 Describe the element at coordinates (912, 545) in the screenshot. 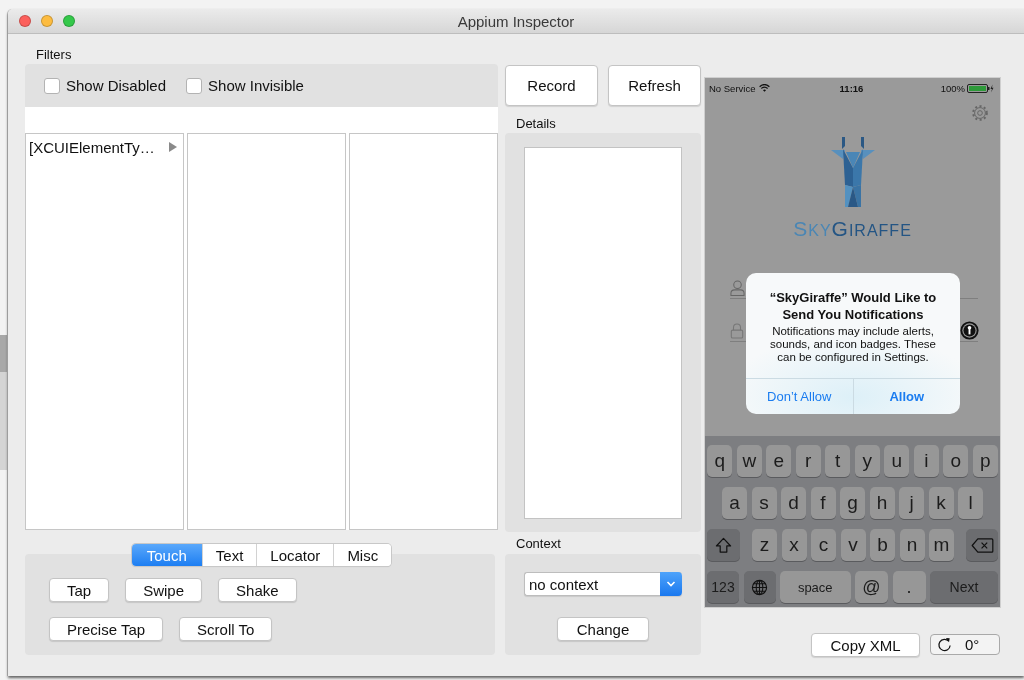

I see `keyboard-key: n` at that location.